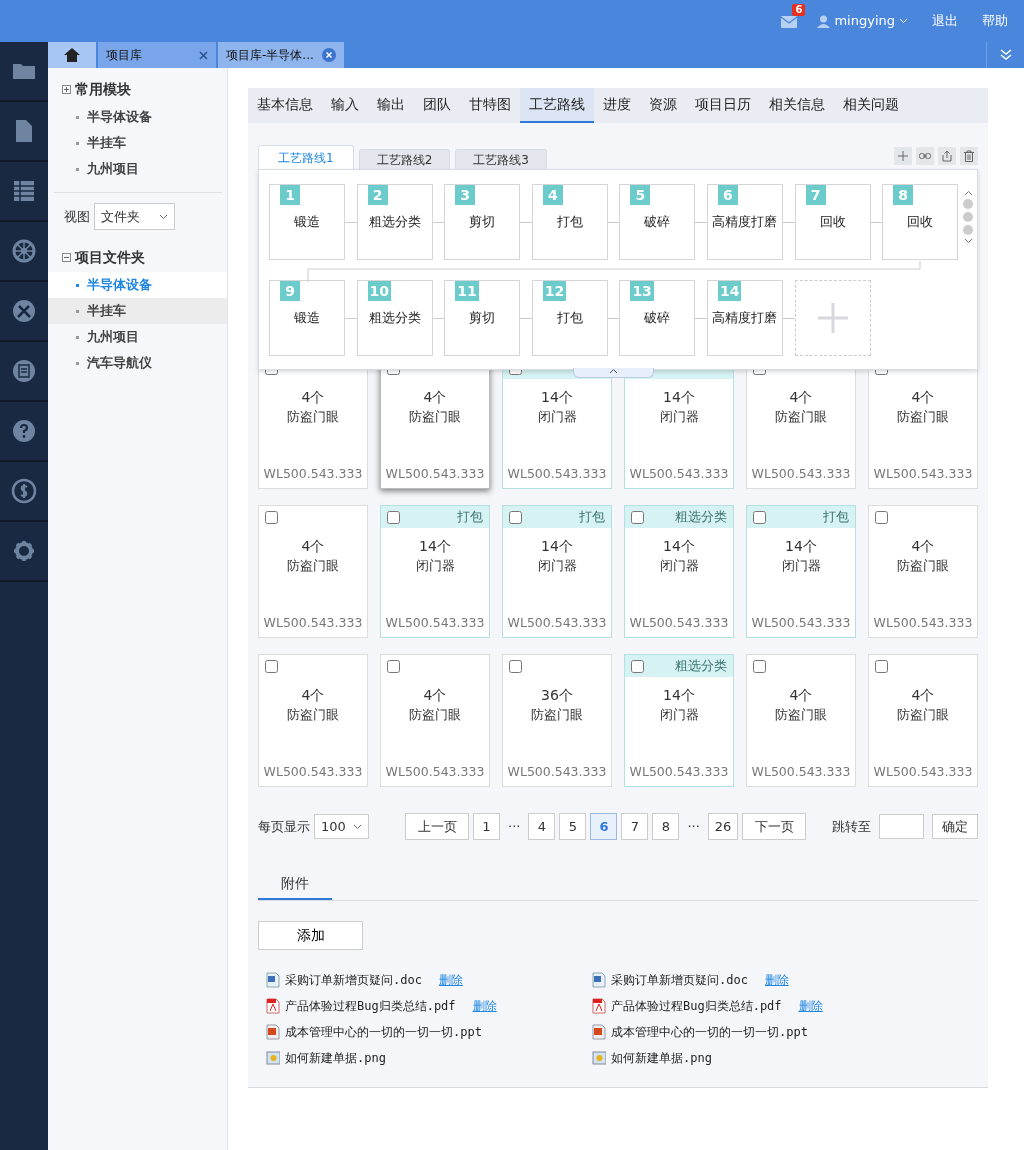  What do you see at coordinates (437, 826) in the screenshot?
I see `previous-page-button: 上一页` at bounding box center [437, 826].